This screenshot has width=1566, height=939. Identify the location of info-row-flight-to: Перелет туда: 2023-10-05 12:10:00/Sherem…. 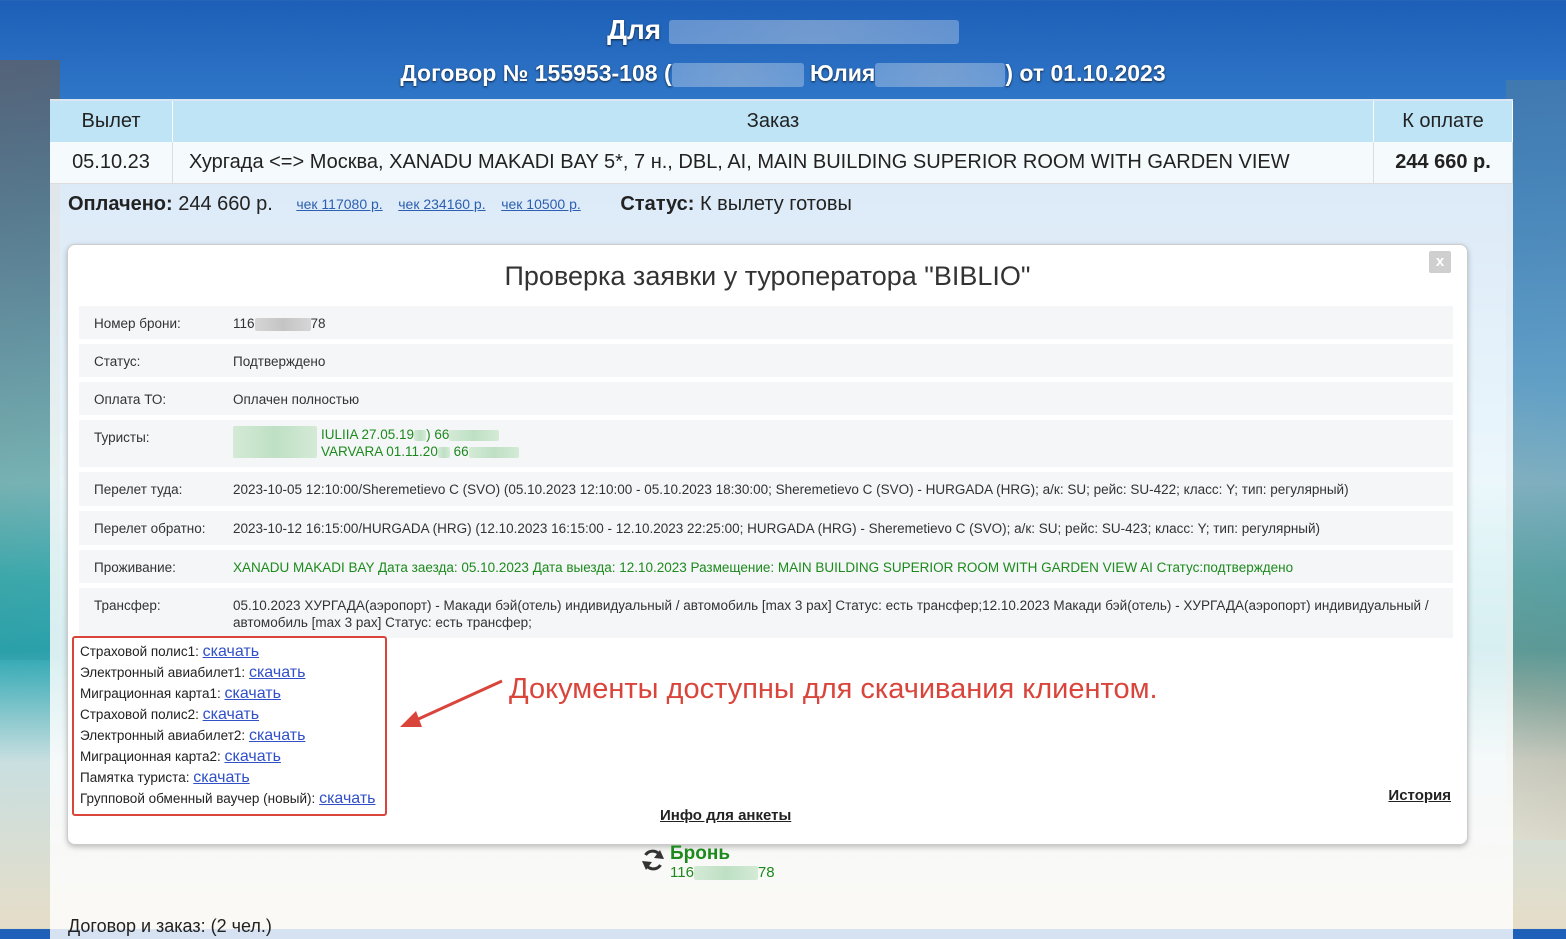
(766, 489).